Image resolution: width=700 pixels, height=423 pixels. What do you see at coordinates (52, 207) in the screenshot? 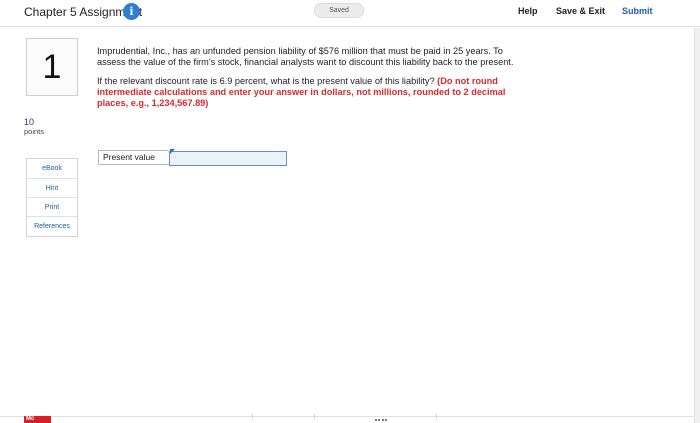
I see `print-link: Print` at bounding box center [52, 207].